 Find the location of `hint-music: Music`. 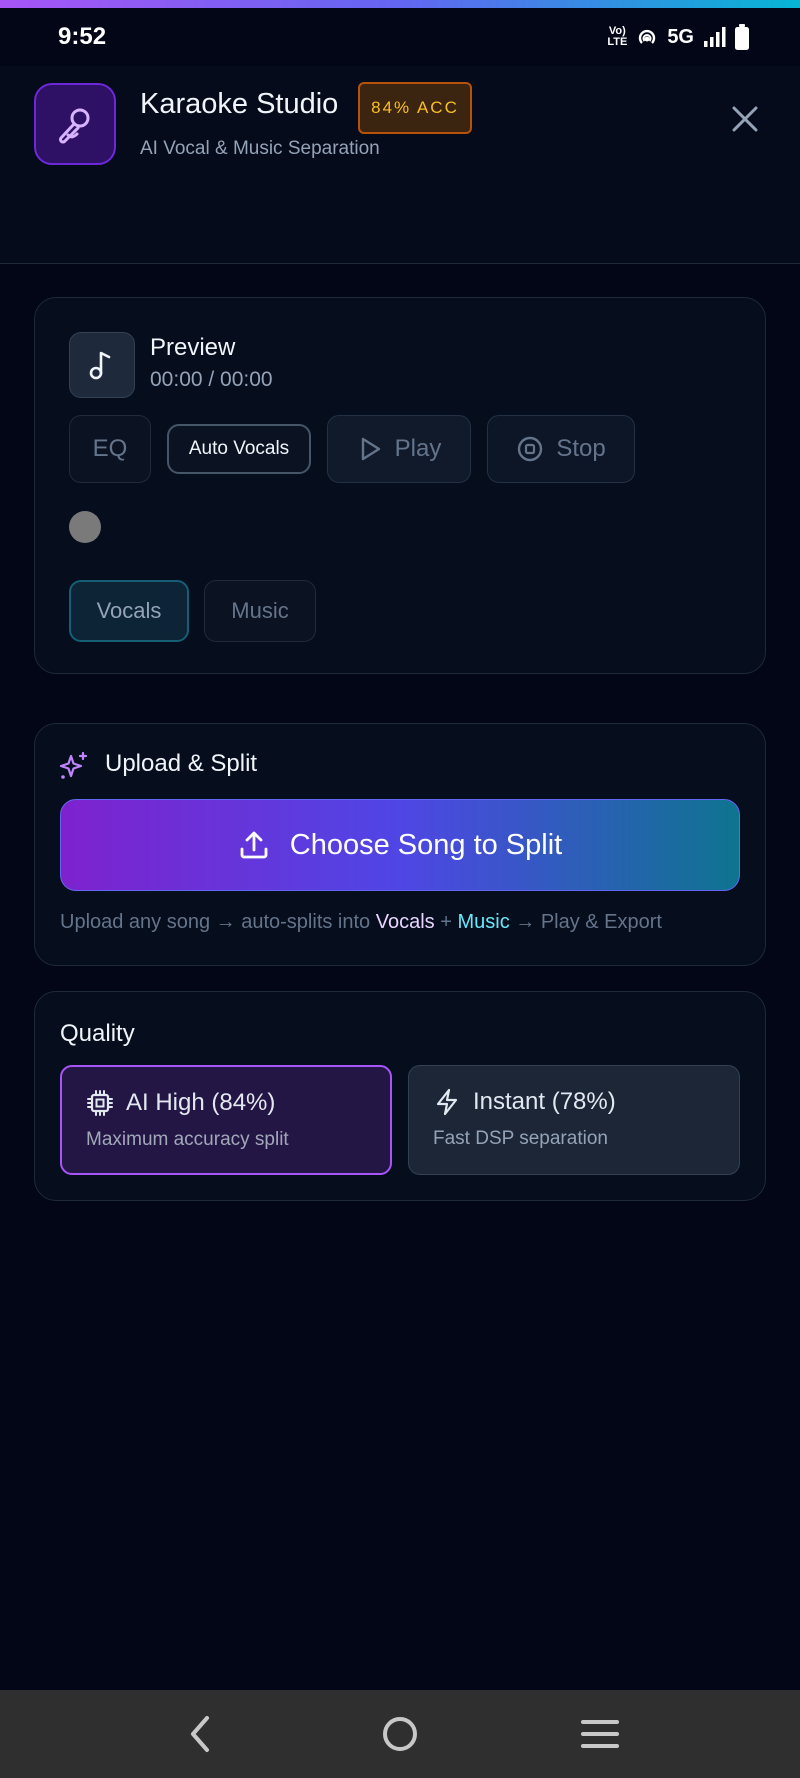

hint-music: Music is located at coordinates (483, 922).